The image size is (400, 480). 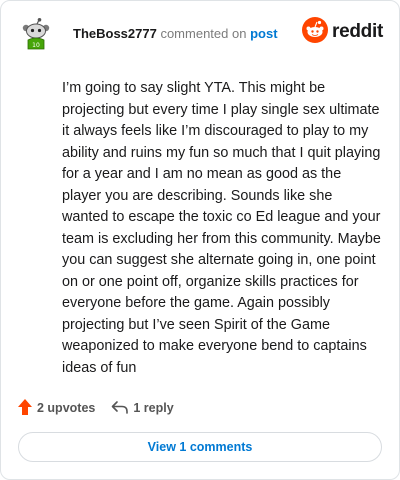 I want to click on comment-actions: 2 upvotes 1 reply, so click(x=96, y=408).